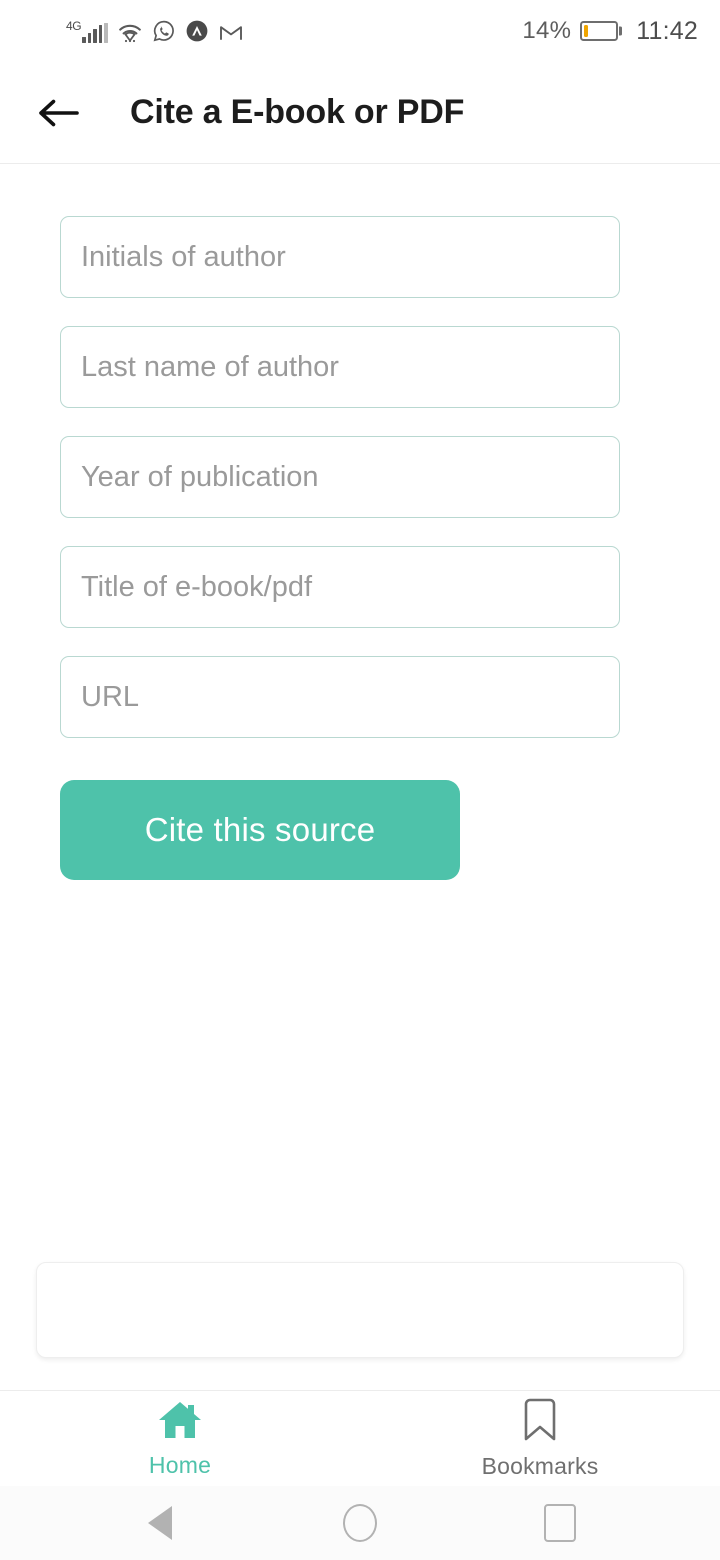  I want to click on app-bar: Cite a E-book or PDF, so click(360, 113).